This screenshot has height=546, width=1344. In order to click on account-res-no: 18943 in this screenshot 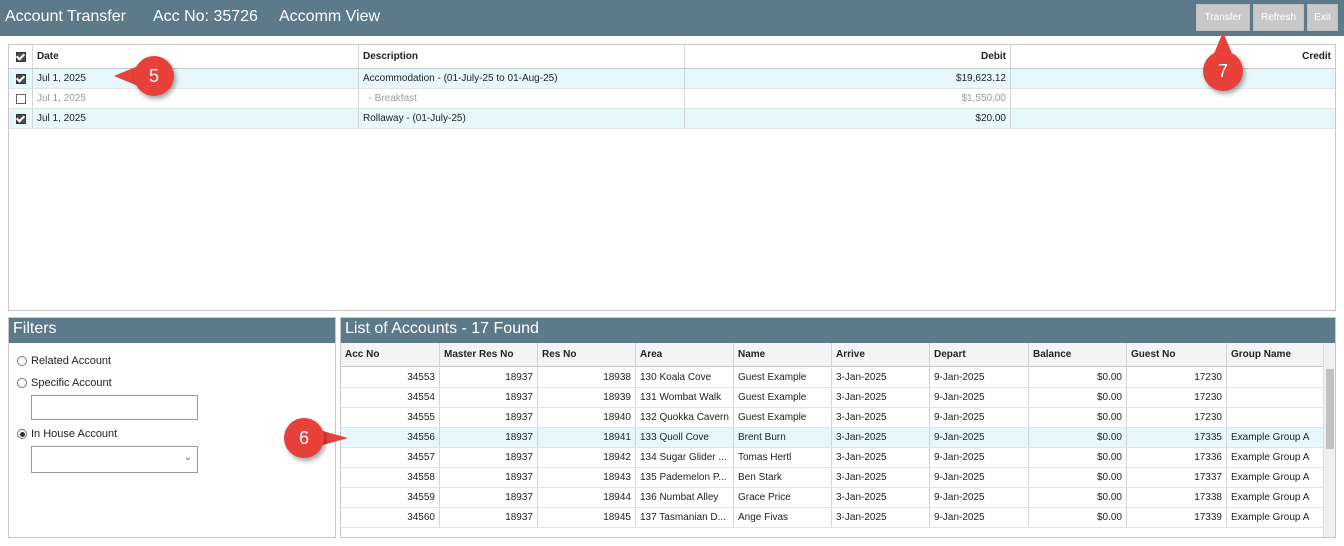, I will do `click(587, 477)`.